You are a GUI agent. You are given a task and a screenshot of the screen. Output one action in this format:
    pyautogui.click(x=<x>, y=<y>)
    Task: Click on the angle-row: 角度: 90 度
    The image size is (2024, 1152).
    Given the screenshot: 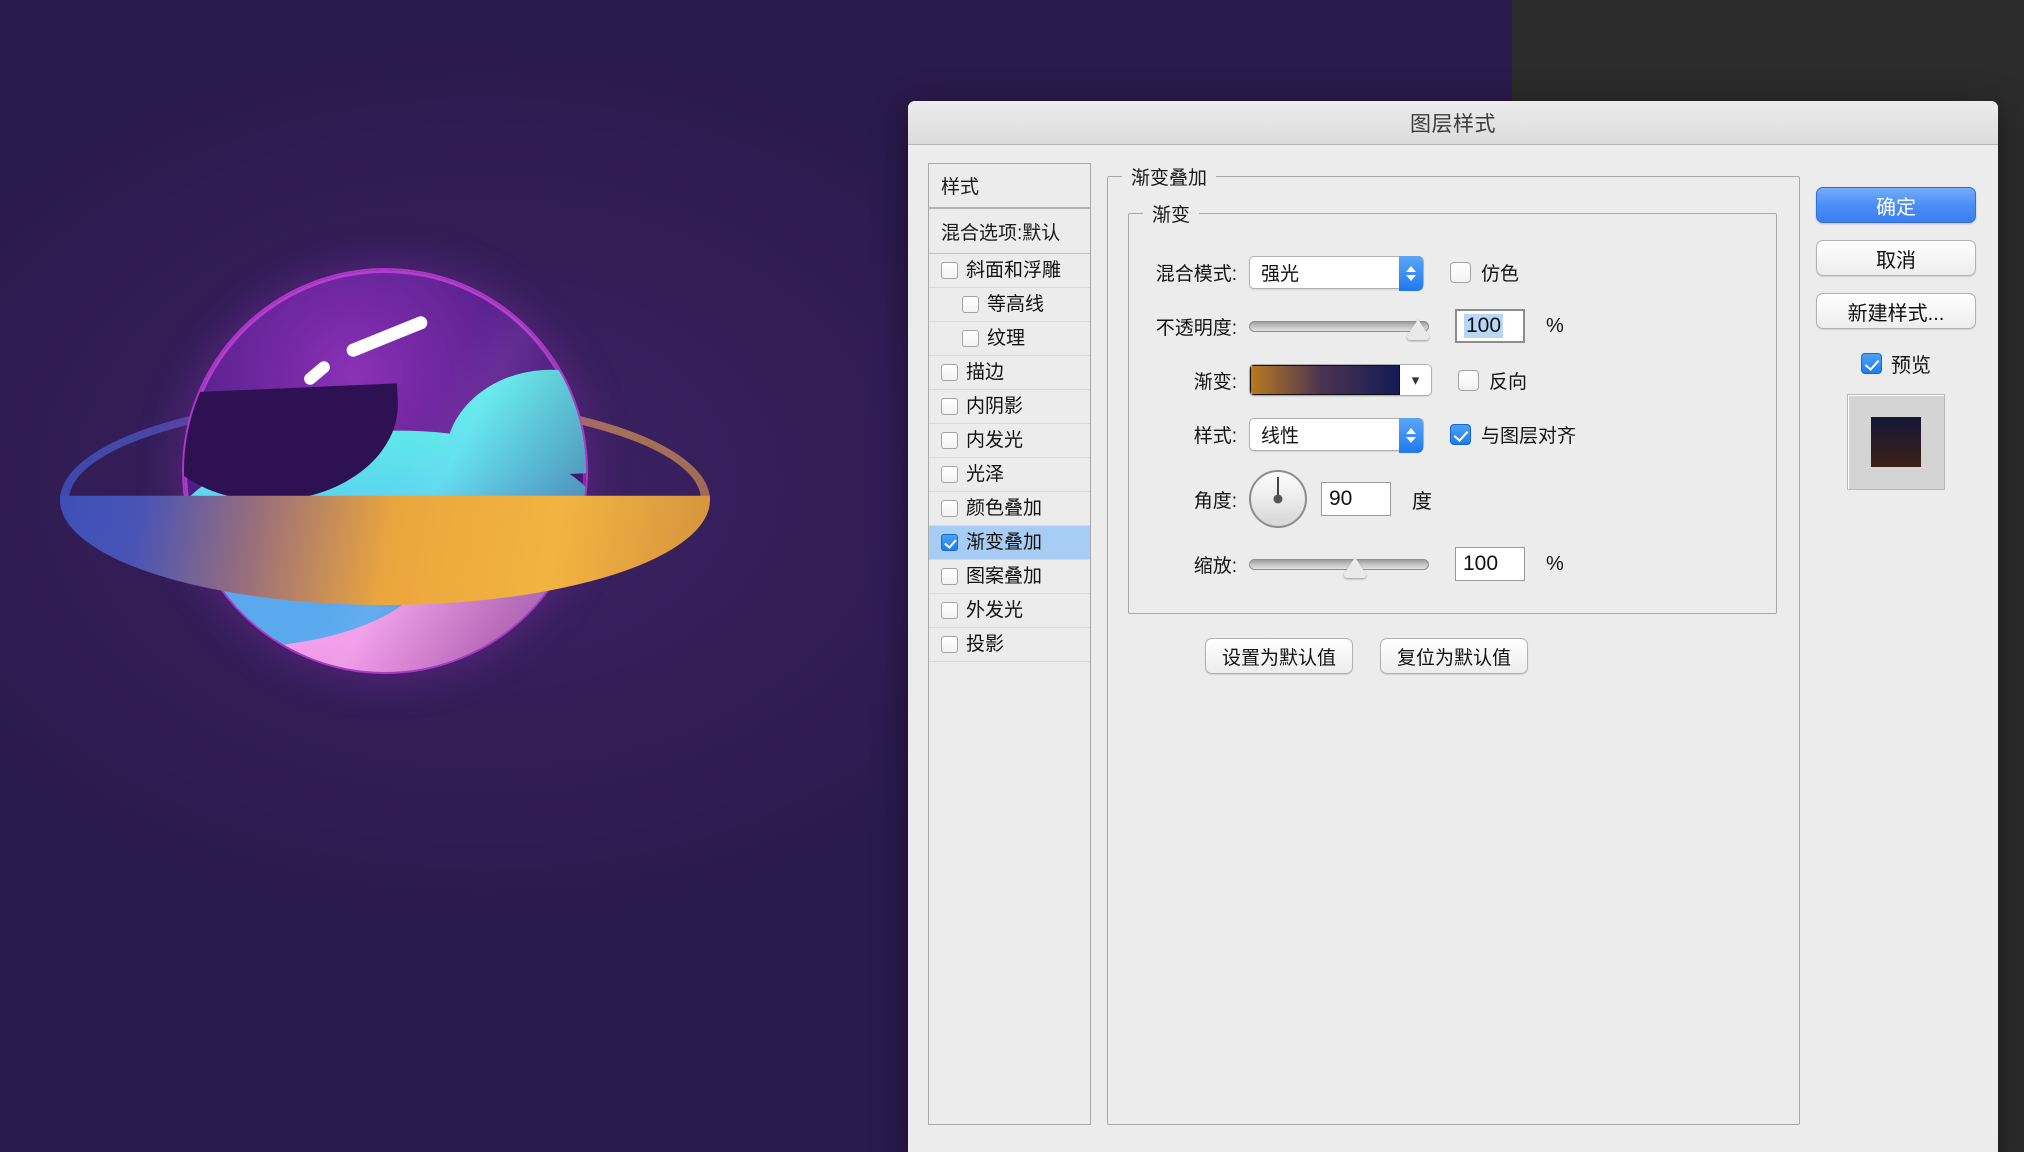 What is the action you would take?
    pyautogui.click(x=1452, y=499)
    